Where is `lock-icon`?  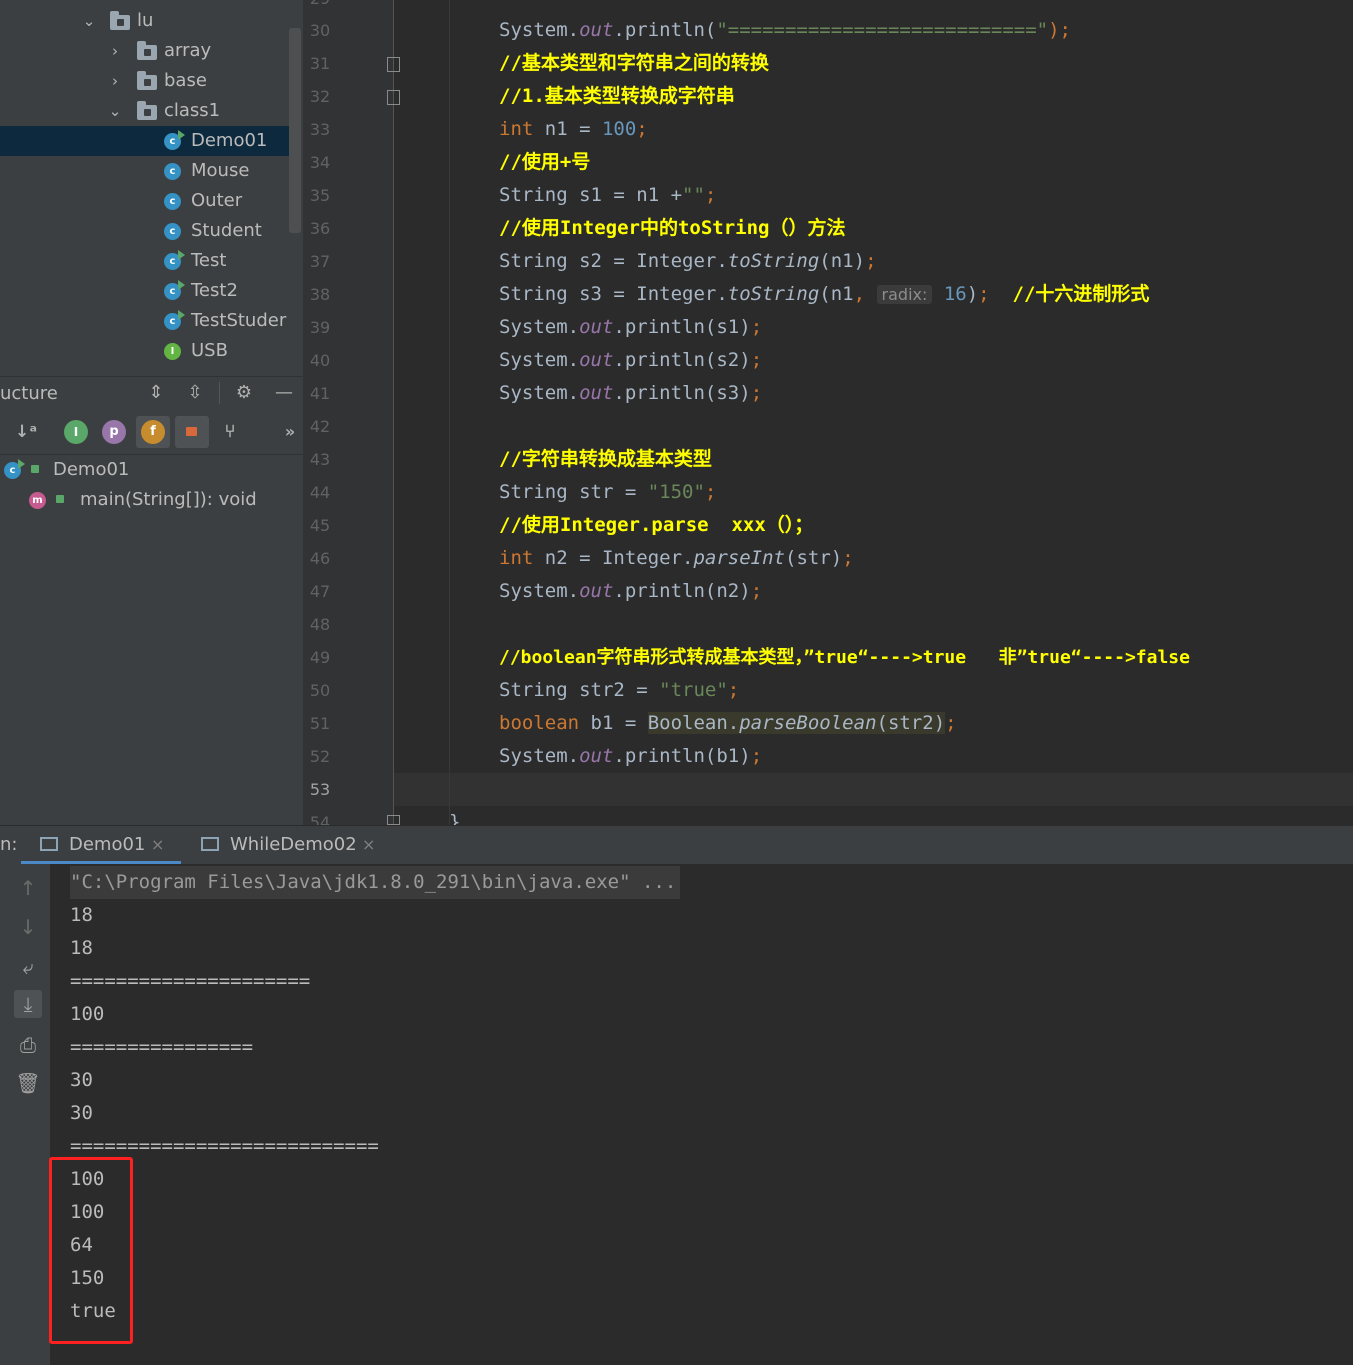 lock-icon is located at coordinates (191, 431).